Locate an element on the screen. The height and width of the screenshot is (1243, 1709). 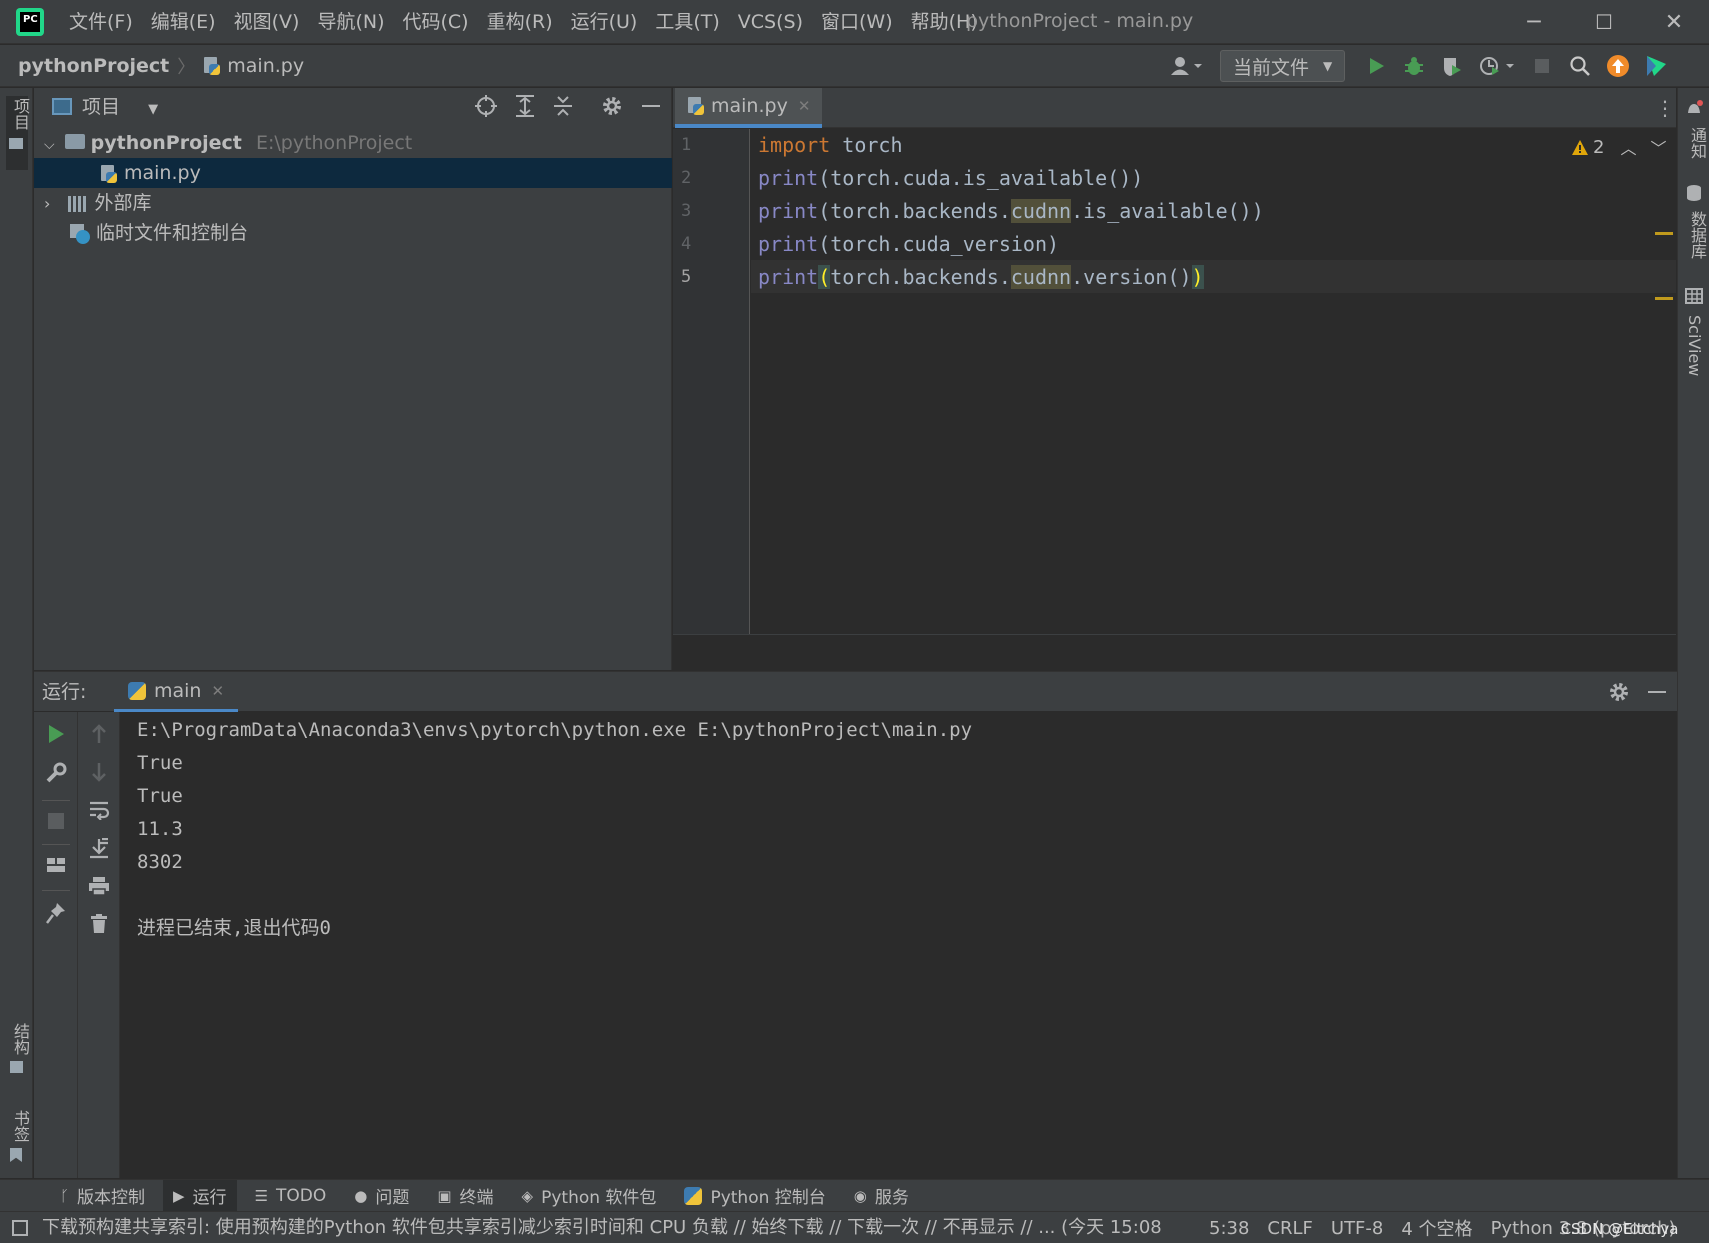
account-icon is located at coordinates (1186, 66).